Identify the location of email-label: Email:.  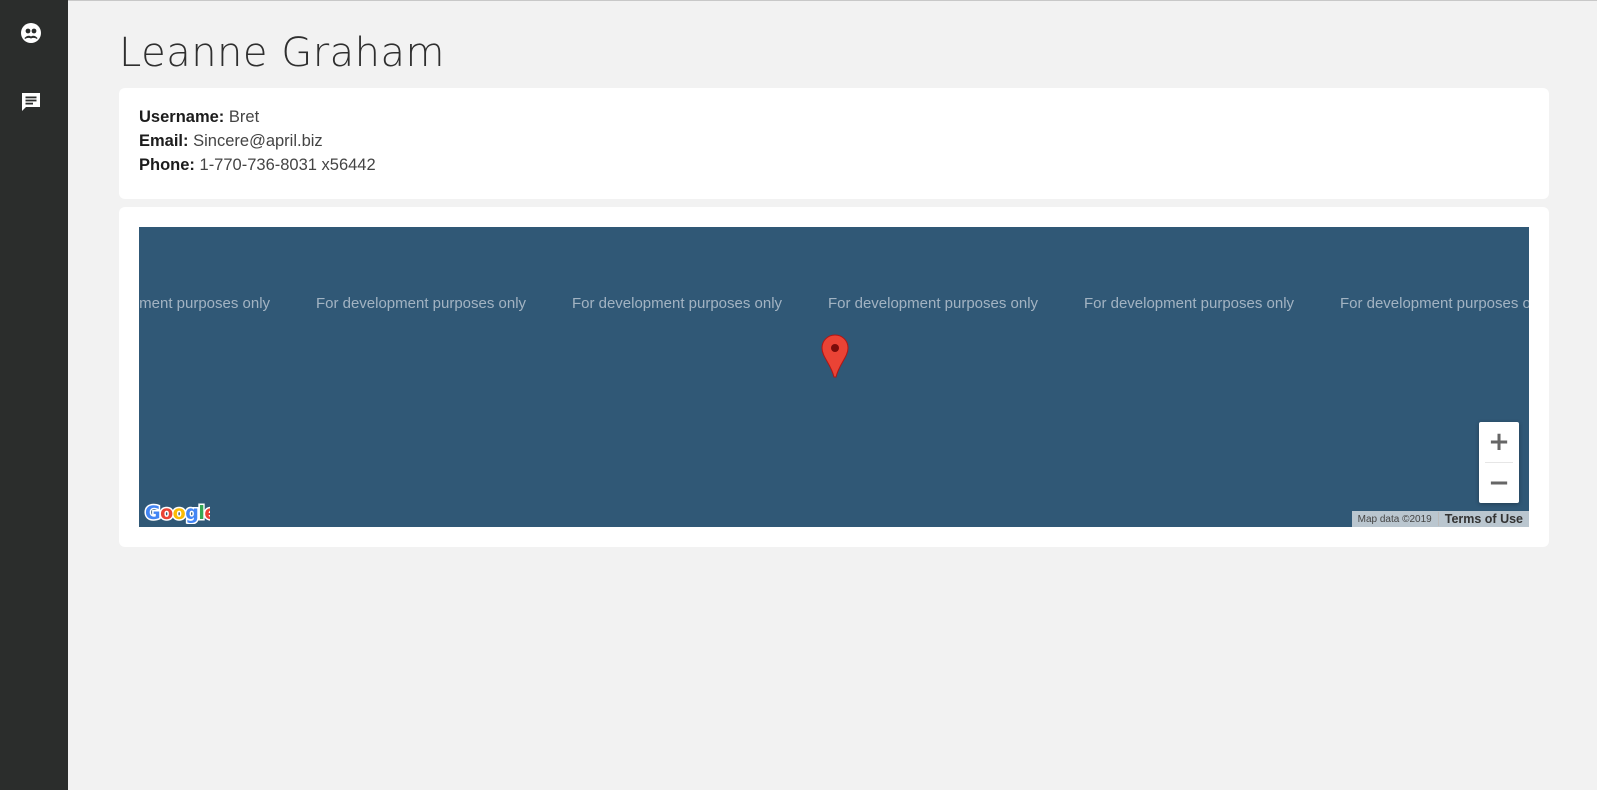
(164, 141).